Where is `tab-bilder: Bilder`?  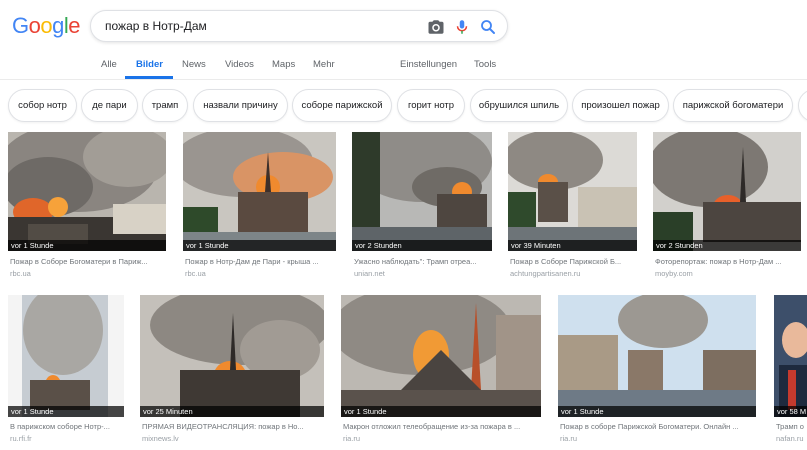 tab-bilder: Bilder is located at coordinates (149, 64).